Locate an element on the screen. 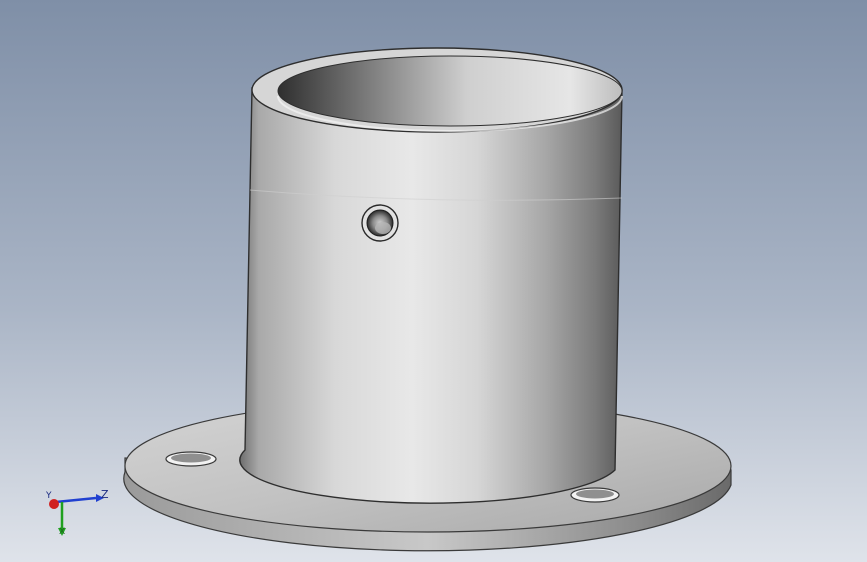 This screenshot has width=867, height=562. flange-hole-right is located at coordinates (595, 495).